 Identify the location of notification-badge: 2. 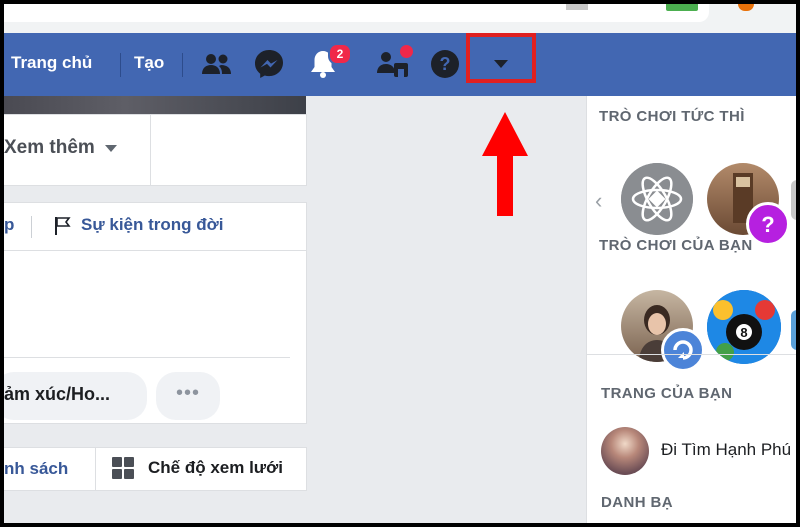
(340, 54).